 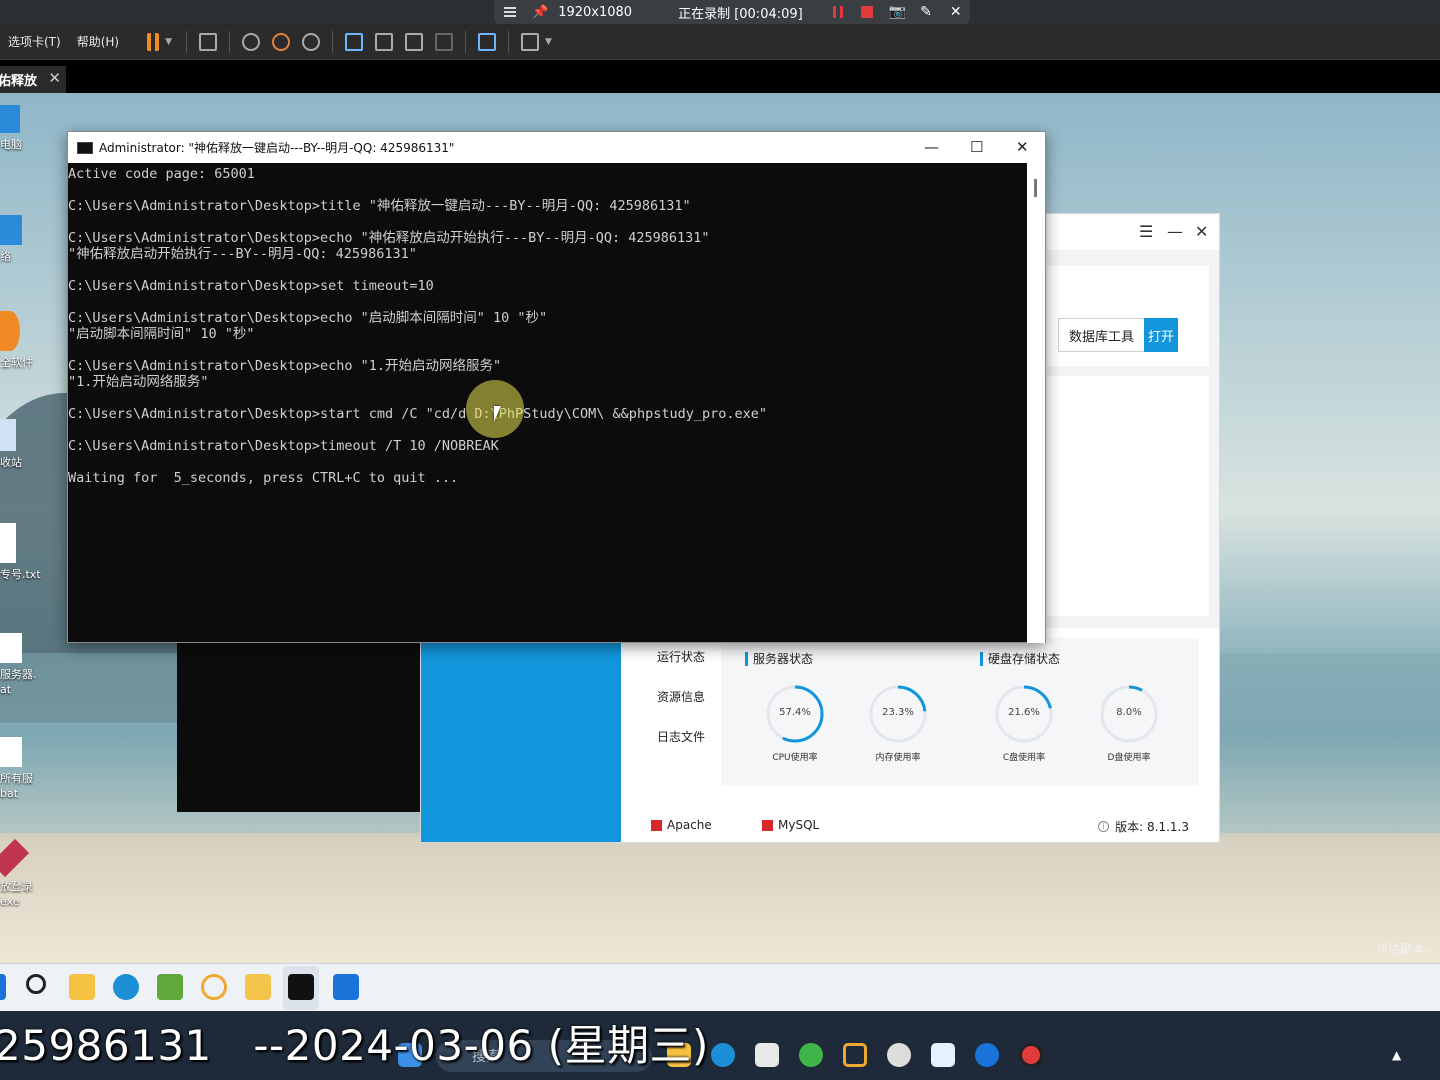 I want to click on phpstudy-footer: Apache MySQL i 版本: 8.1.1.3, so click(x=920, y=825).